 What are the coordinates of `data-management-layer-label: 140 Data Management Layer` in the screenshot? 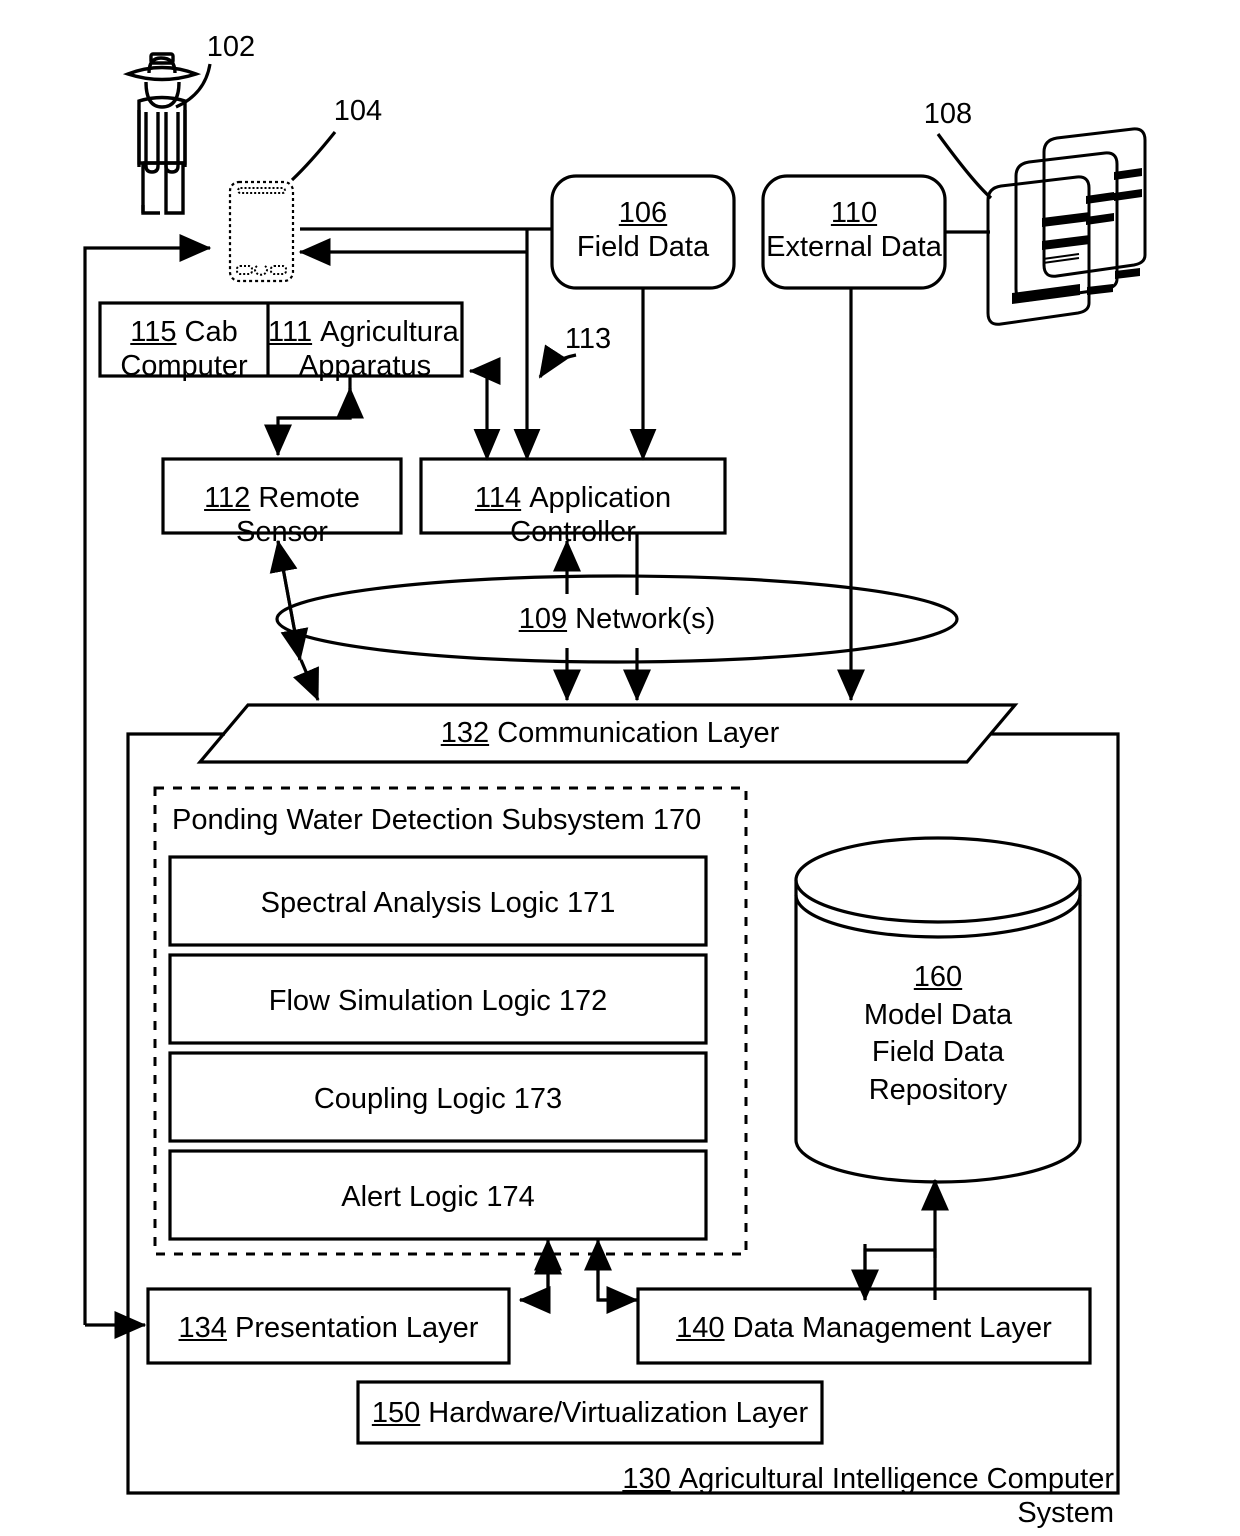 It's located at (864, 1328).